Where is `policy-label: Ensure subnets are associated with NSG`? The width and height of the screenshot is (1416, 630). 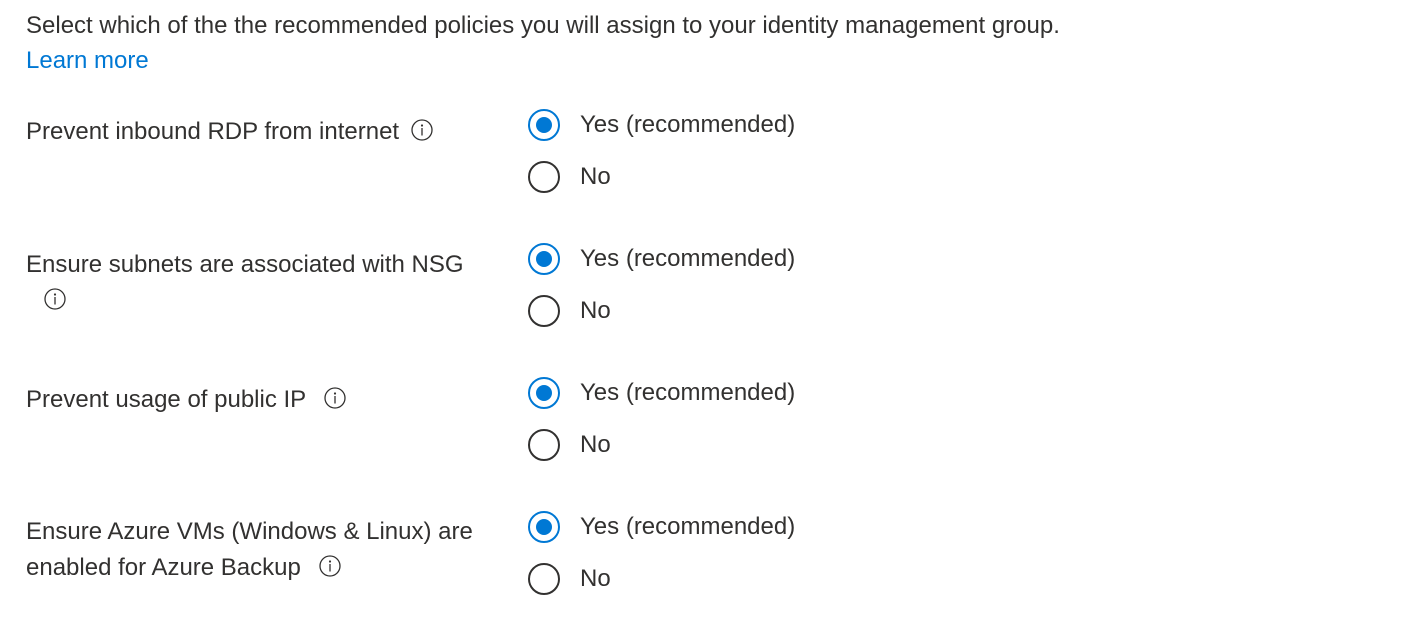 policy-label: Ensure subnets are associated with NSG is located at coordinates (266, 283).